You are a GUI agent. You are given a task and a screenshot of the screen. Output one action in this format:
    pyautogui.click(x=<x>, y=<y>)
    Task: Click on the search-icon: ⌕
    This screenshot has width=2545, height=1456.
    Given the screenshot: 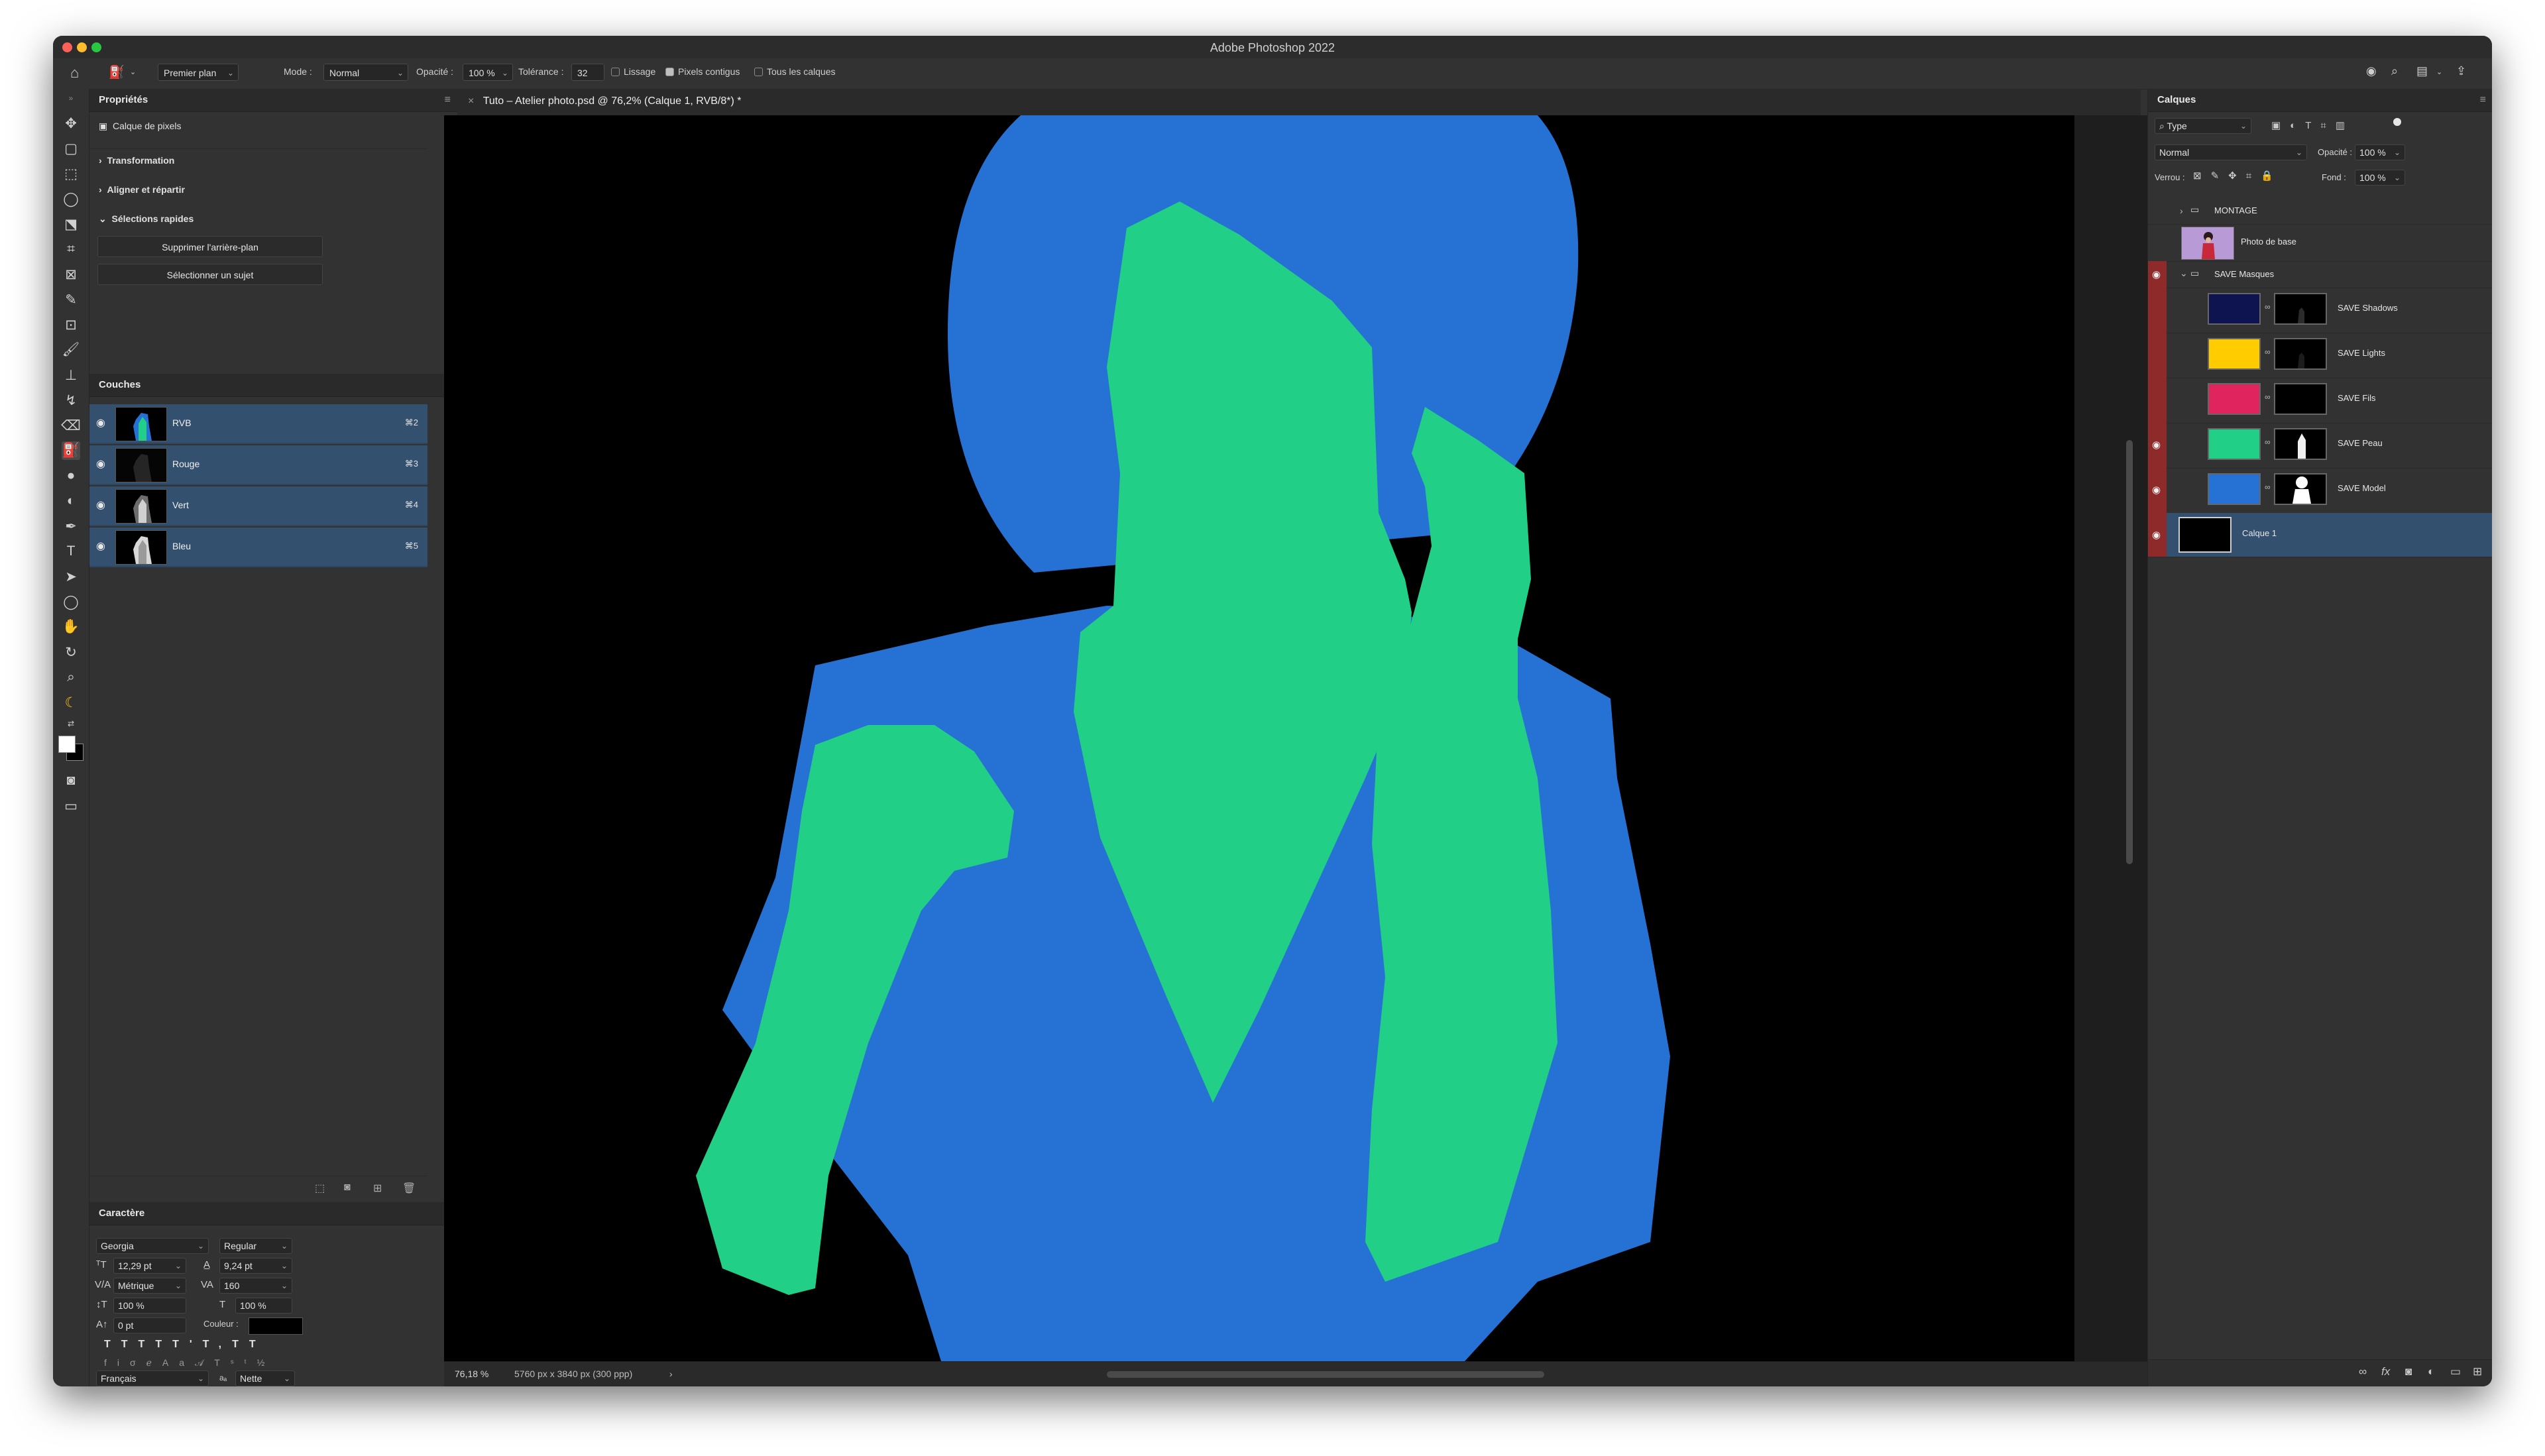 What is the action you would take?
    pyautogui.click(x=2394, y=71)
    